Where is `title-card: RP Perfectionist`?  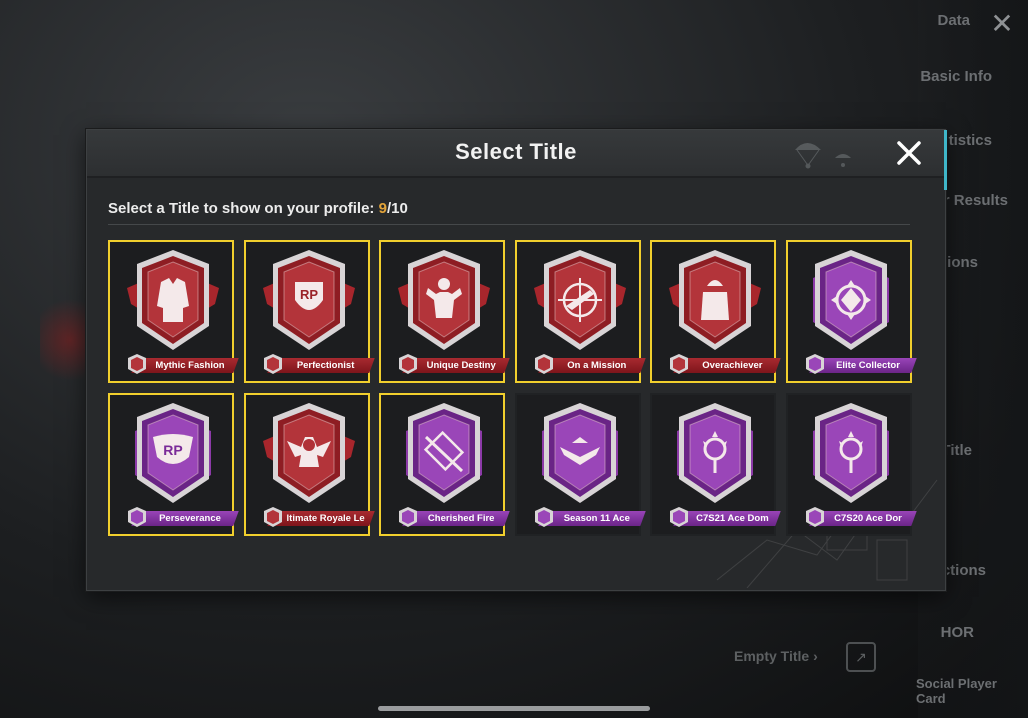 title-card: RP Perfectionist is located at coordinates (309, 311).